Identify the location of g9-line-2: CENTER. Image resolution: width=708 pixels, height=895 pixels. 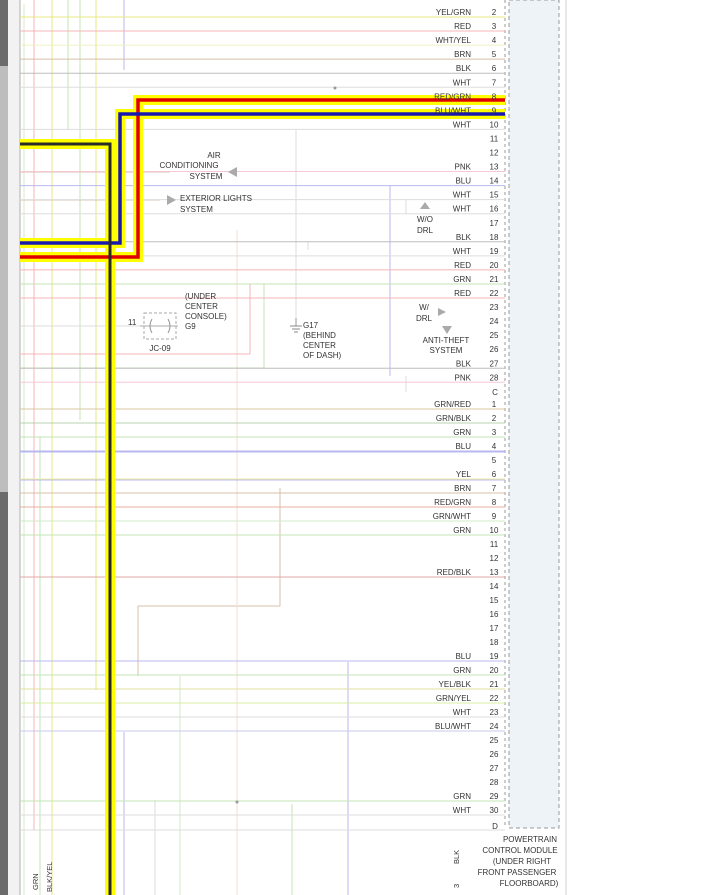
(201, 306).